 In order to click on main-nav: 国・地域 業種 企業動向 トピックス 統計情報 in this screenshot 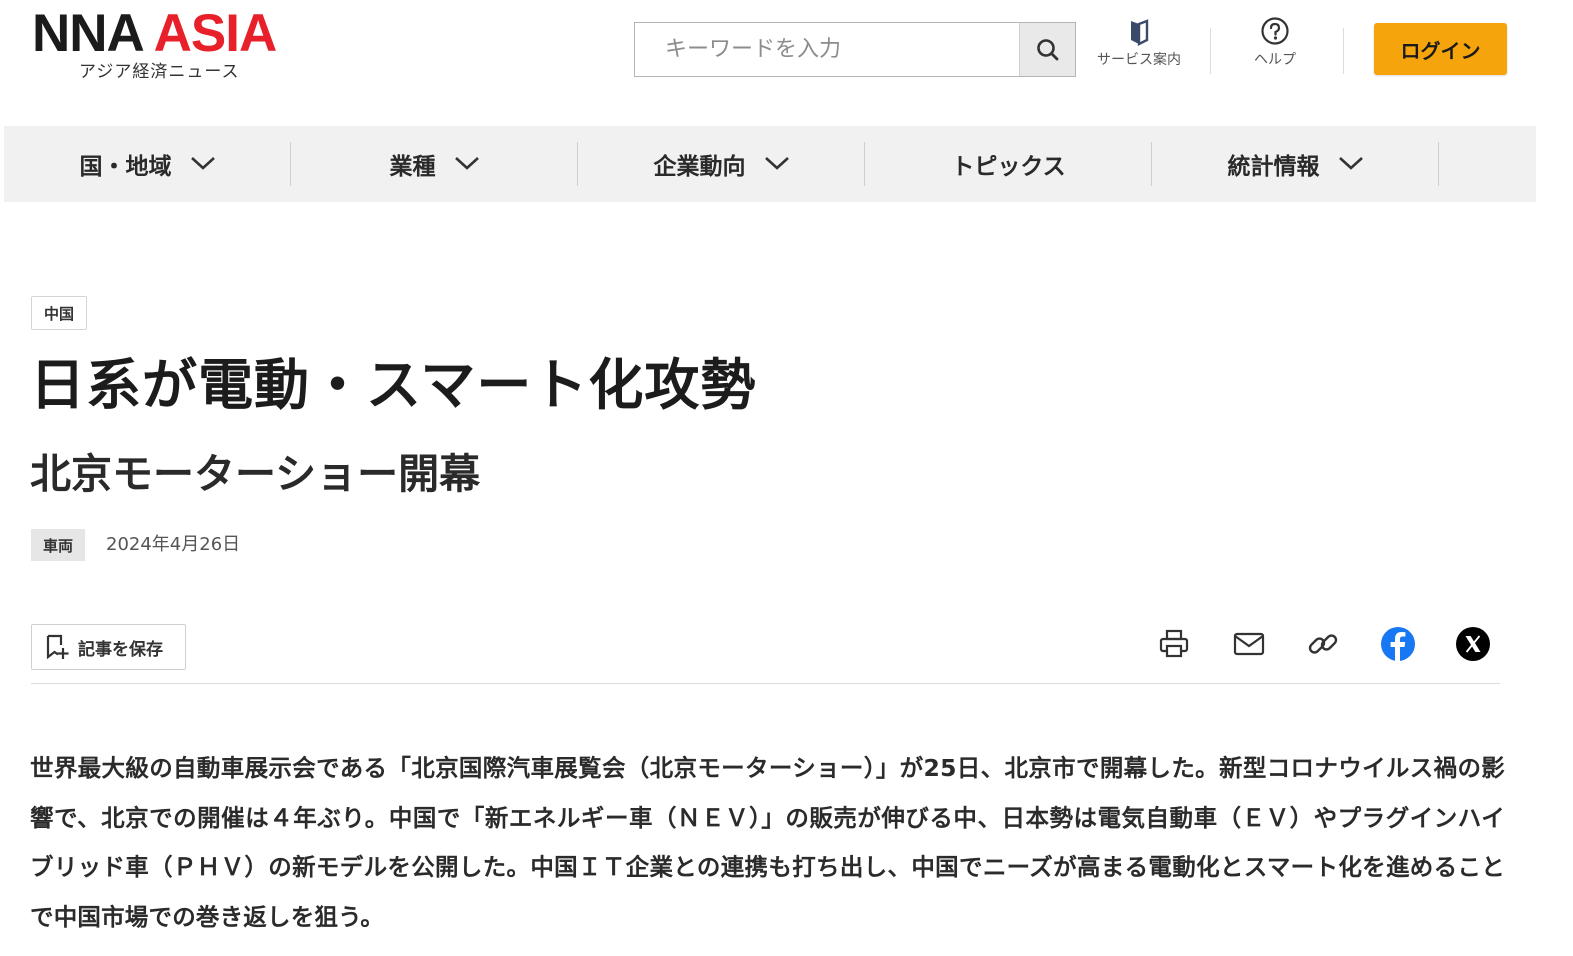, I will do `click(770, 164)`.